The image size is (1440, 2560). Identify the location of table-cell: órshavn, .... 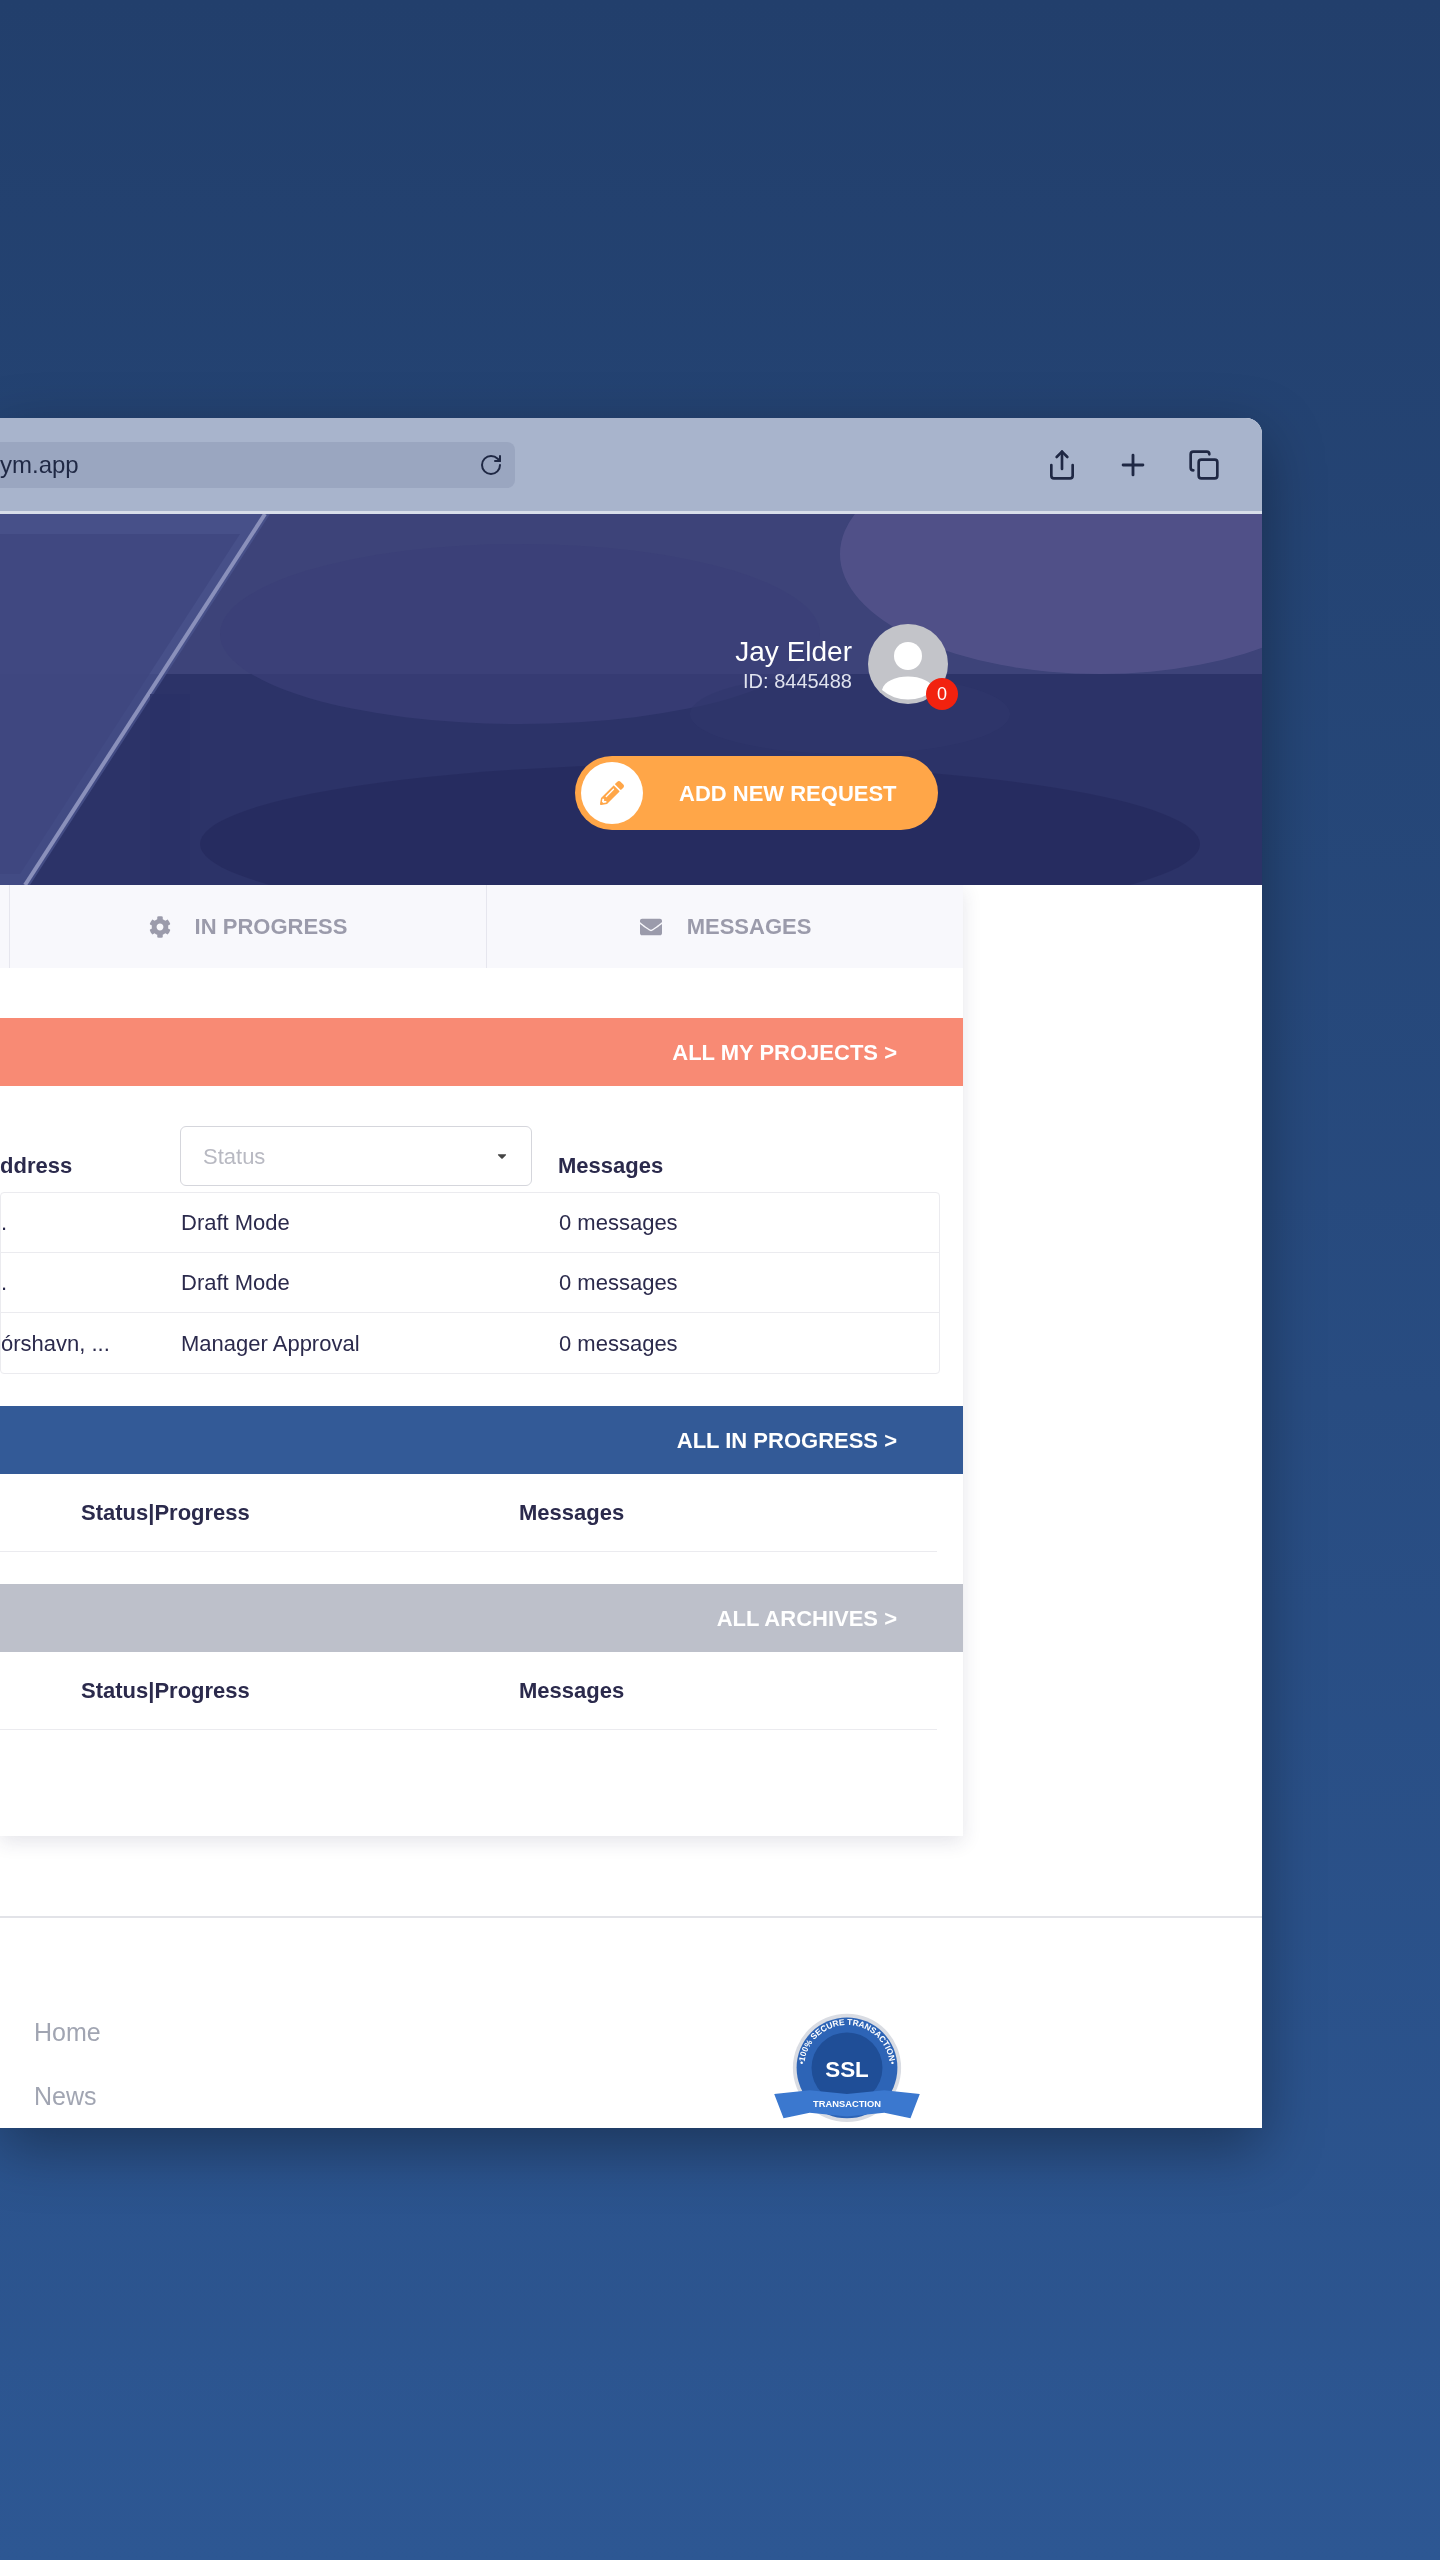
(55, 1343).